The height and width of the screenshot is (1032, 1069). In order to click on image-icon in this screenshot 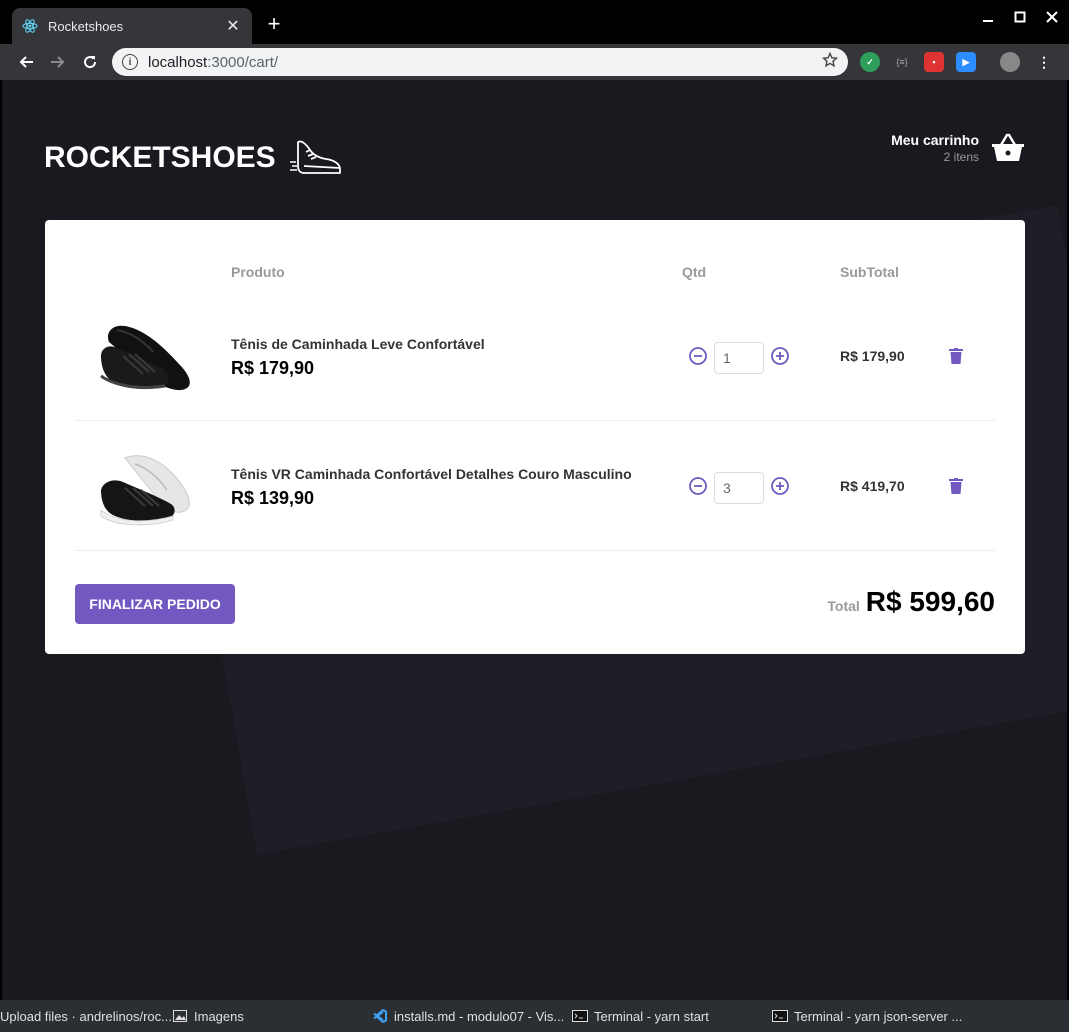, I will do `click(180, 1016)`.